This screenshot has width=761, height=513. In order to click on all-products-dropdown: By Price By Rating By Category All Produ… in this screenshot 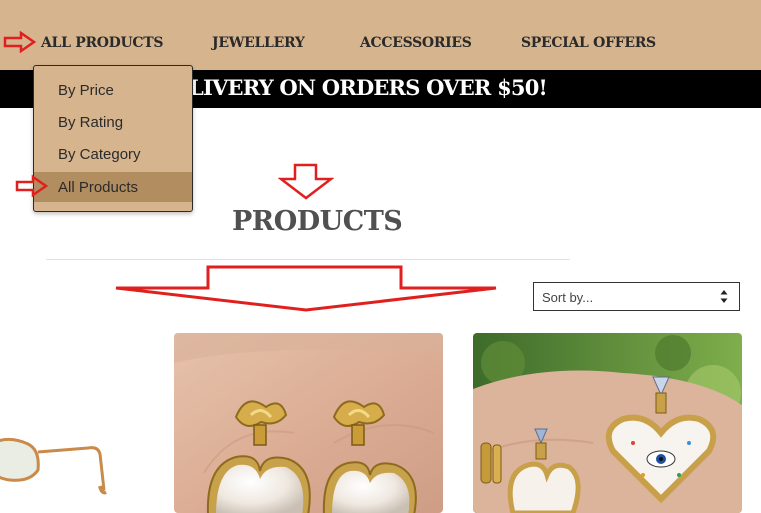, I will do `click(113, 138)`.